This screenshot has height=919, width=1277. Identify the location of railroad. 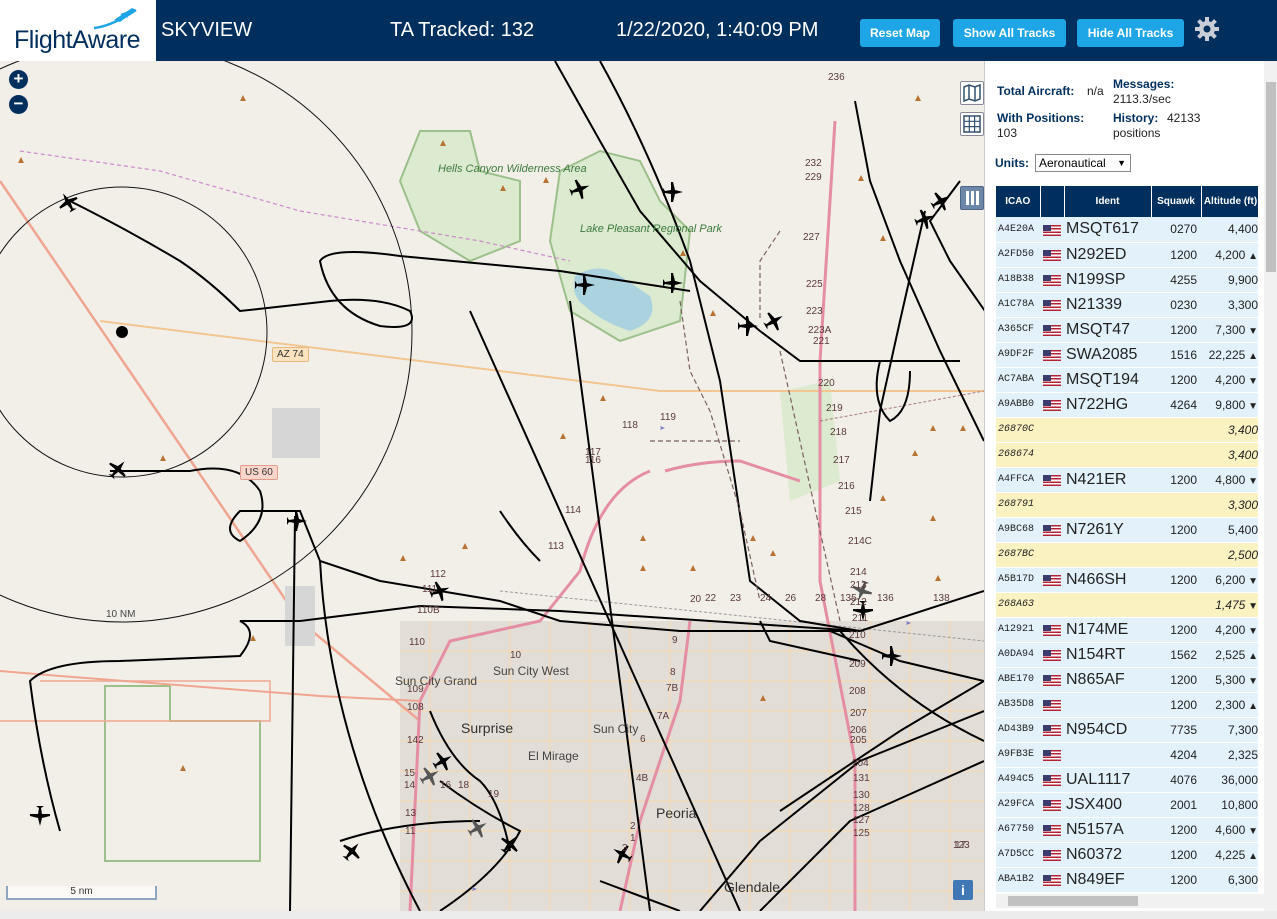
(901, 406).